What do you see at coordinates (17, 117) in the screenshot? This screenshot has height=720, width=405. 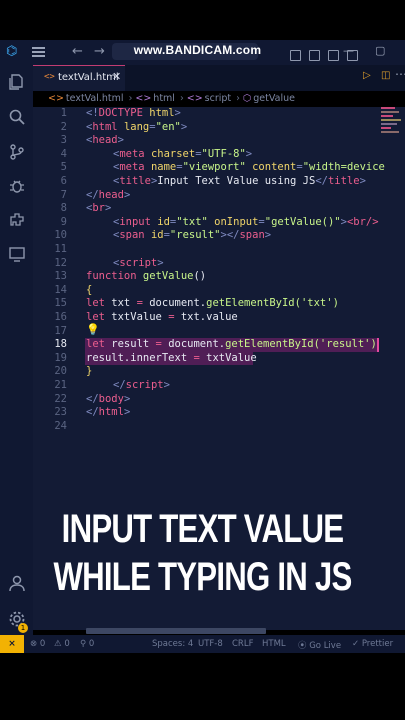 I see `search-icon` at bounding box center [17, 117].